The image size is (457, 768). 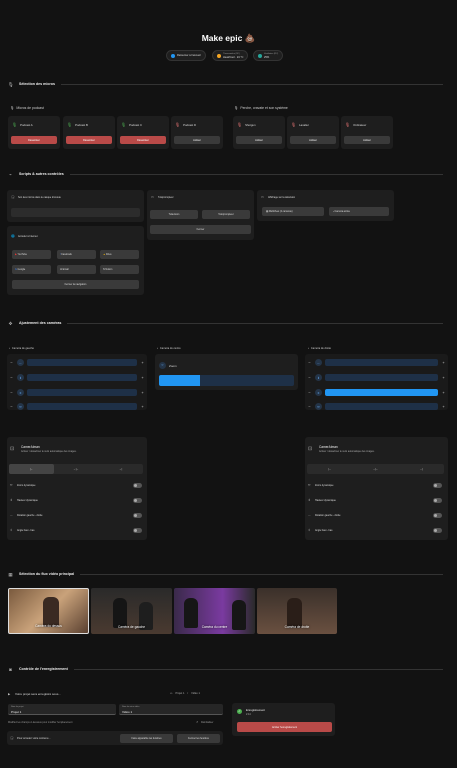 I want to click on link-email-button: ✉ Email, so click(x=76, y=269).